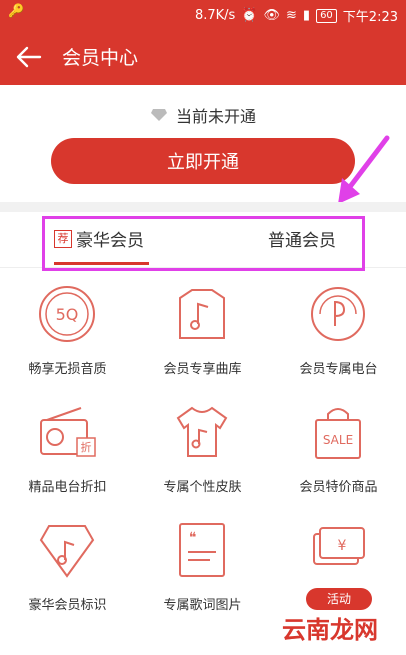 The height and width of the screenshot is (655, 406). I want to click on tshirt-skin-icon, so click(202, 431).